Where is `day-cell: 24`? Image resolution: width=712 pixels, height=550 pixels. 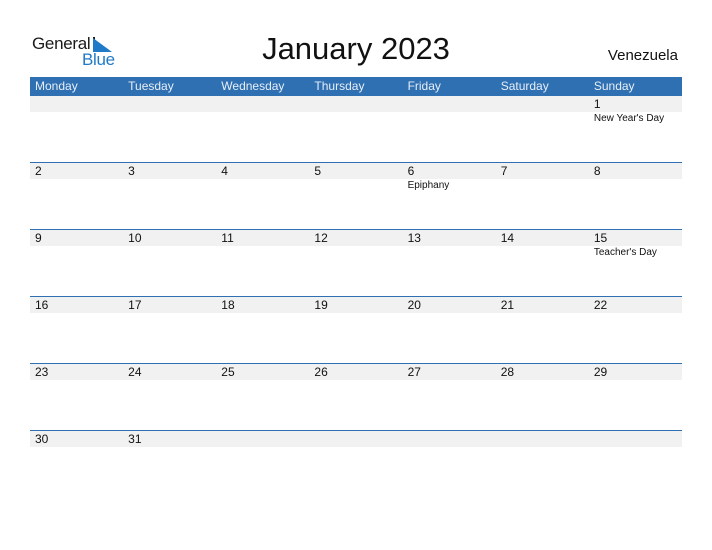 day-cell: 24 is located at coordinates (169, 394).